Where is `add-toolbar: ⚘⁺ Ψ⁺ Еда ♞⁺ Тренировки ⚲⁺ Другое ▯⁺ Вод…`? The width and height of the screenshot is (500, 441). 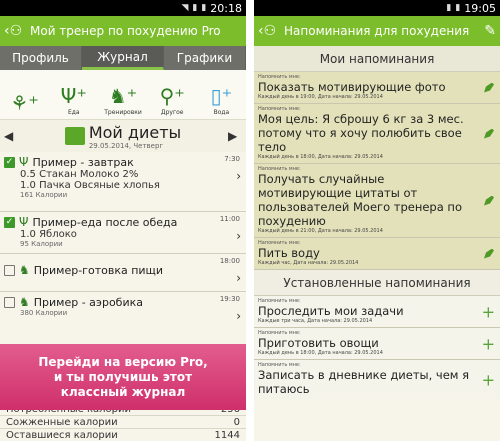 add-toolbar: ⚘⁺ Ψ⁺ Еда ♞⁺ Тренировки ⚲⁺ Другое ▯⁺ Вод… is located at coordinates (123, 95).